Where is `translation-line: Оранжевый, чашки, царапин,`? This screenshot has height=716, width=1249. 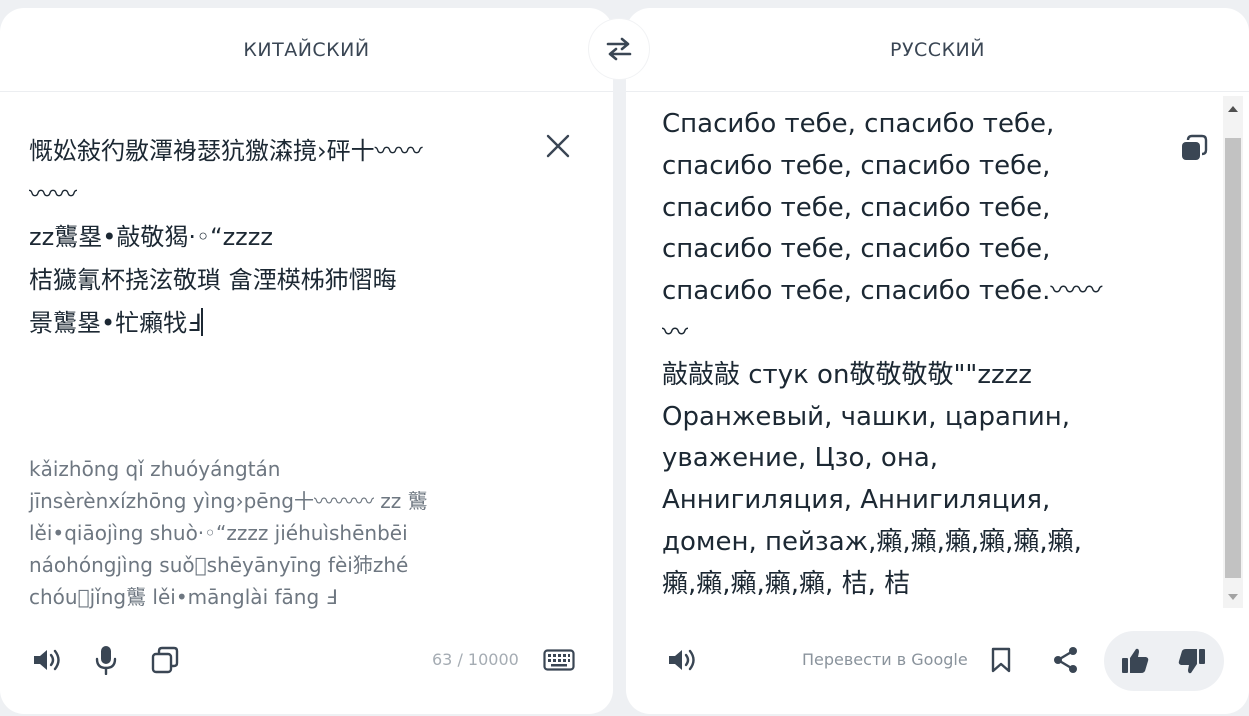
translation-line: Оранжевый, чашки, царапин, is located at coordinates (866, 416).